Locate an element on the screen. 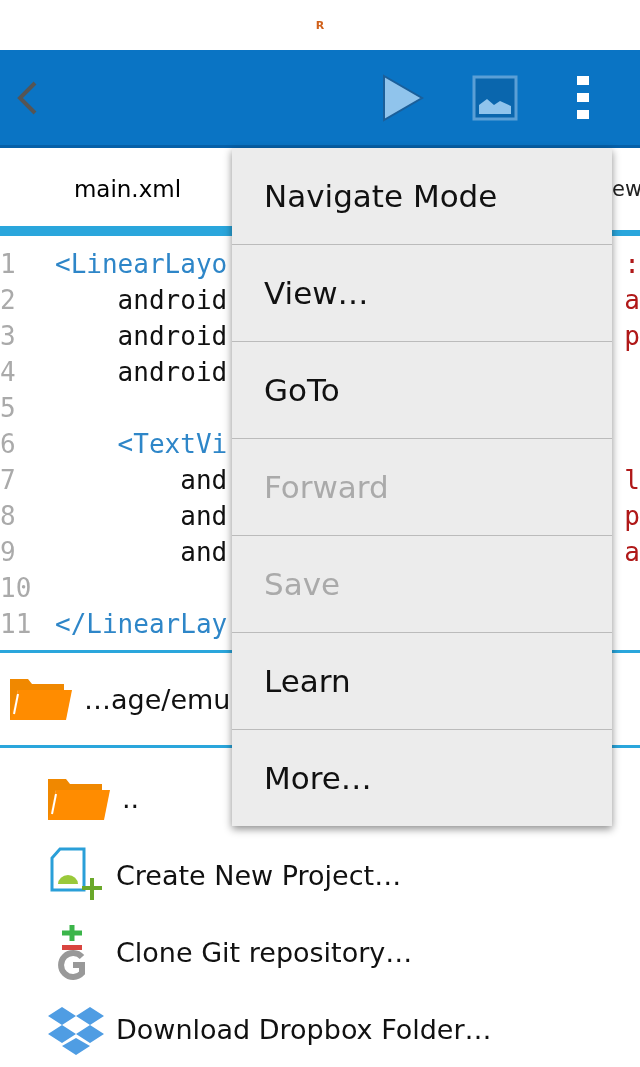 Image resolution: width=640 pixels, height=1067 pixels. line-number: 3 is located at coordinates (8, 336).